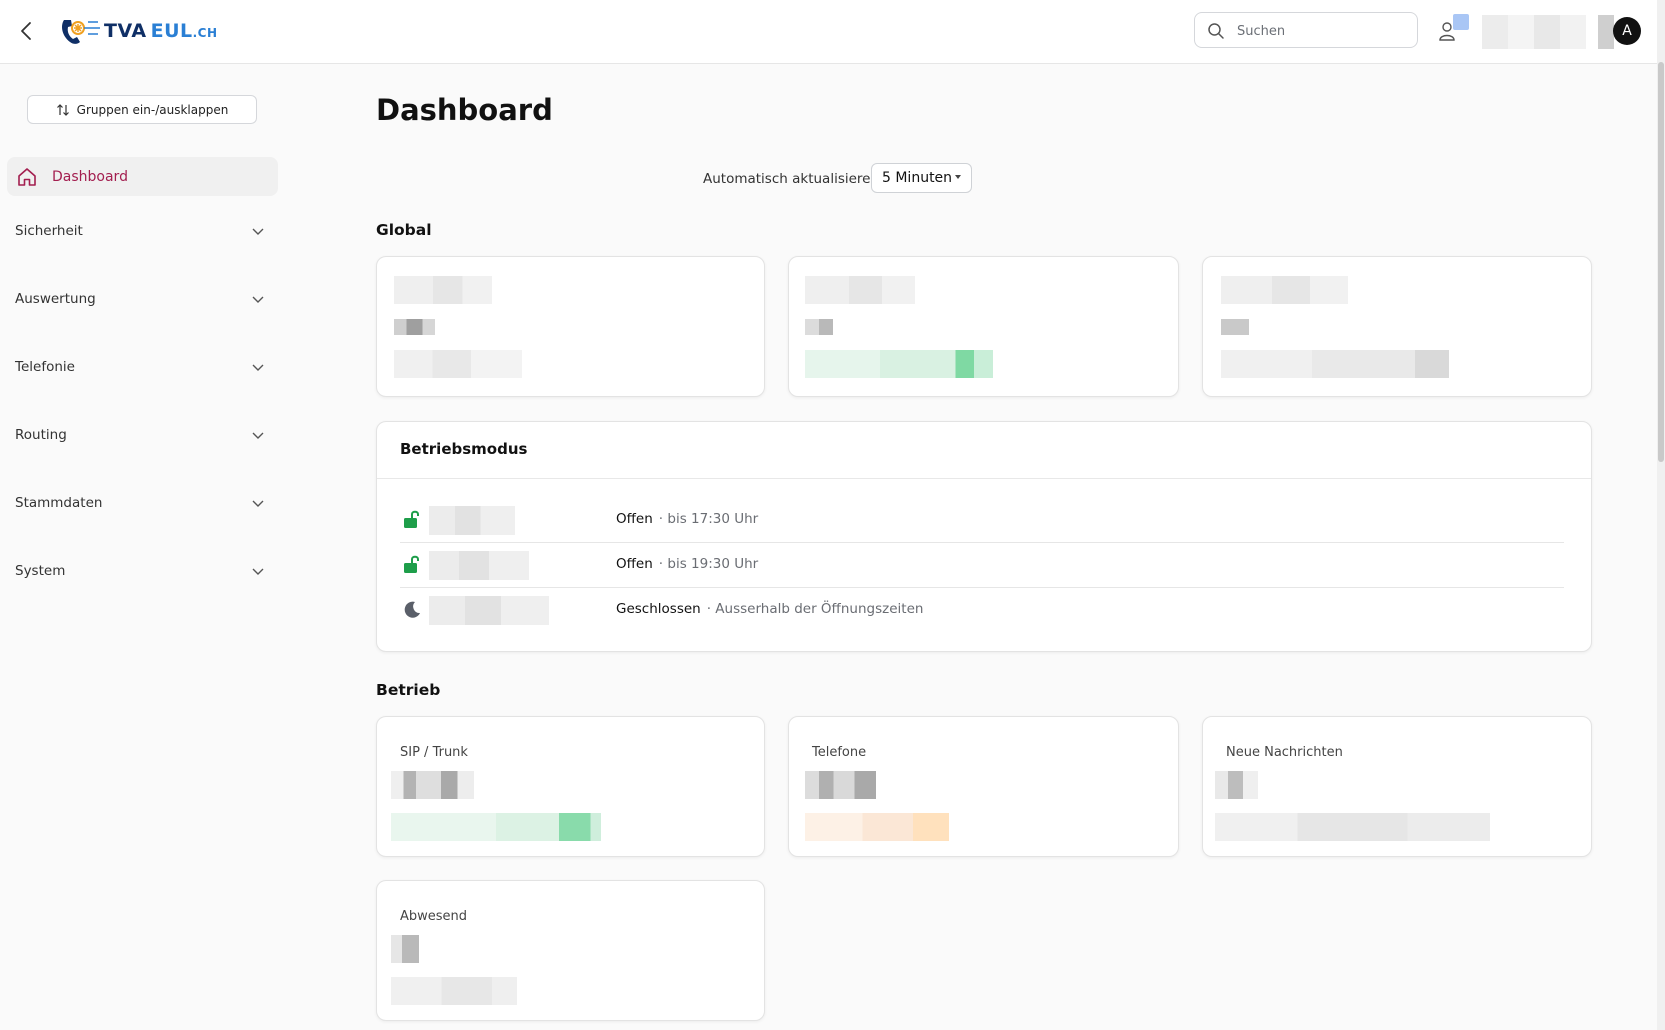  I want to click on page-scrollbar, so click(1661, 515).